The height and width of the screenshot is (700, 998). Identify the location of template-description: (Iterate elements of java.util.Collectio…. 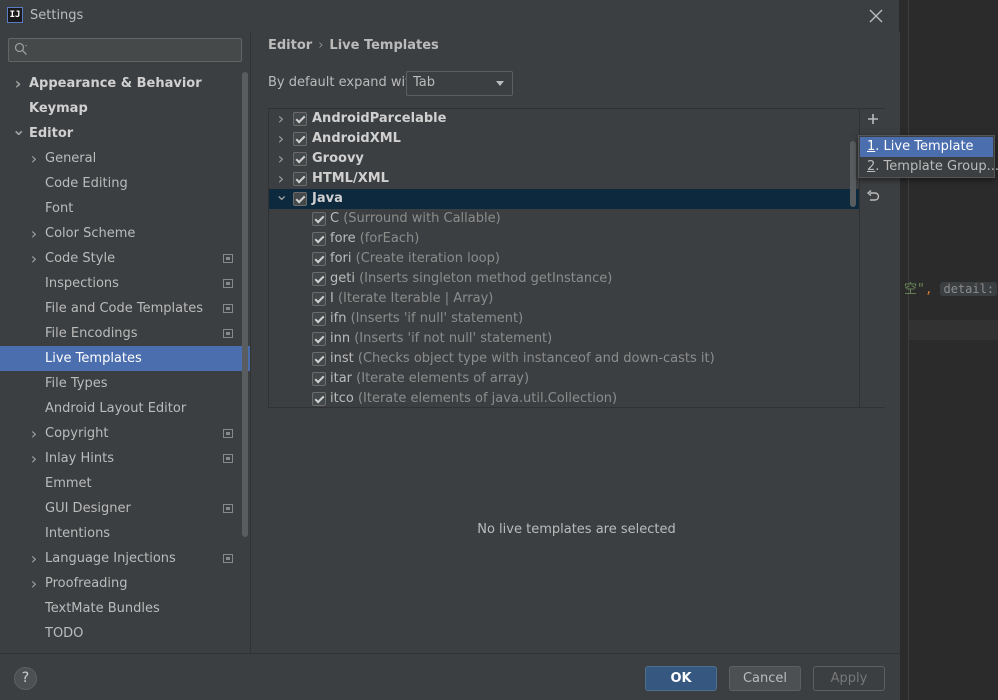
(487, 398).